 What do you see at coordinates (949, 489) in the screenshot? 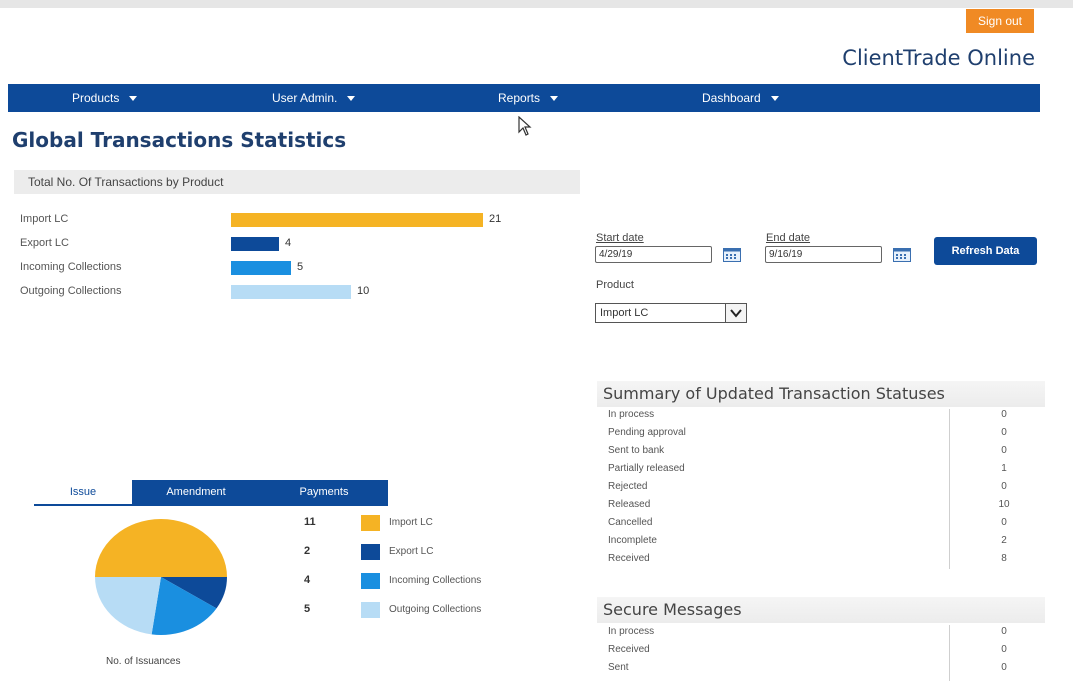
I see `summary-divider` at bounding box center [949, 489].